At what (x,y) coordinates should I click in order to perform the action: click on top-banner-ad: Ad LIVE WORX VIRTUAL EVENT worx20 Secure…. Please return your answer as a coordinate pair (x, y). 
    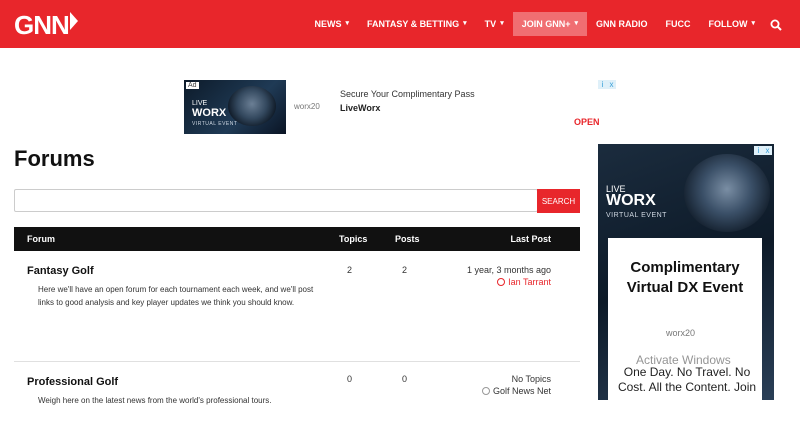
    Looking at the image, I should click on (400, 108).